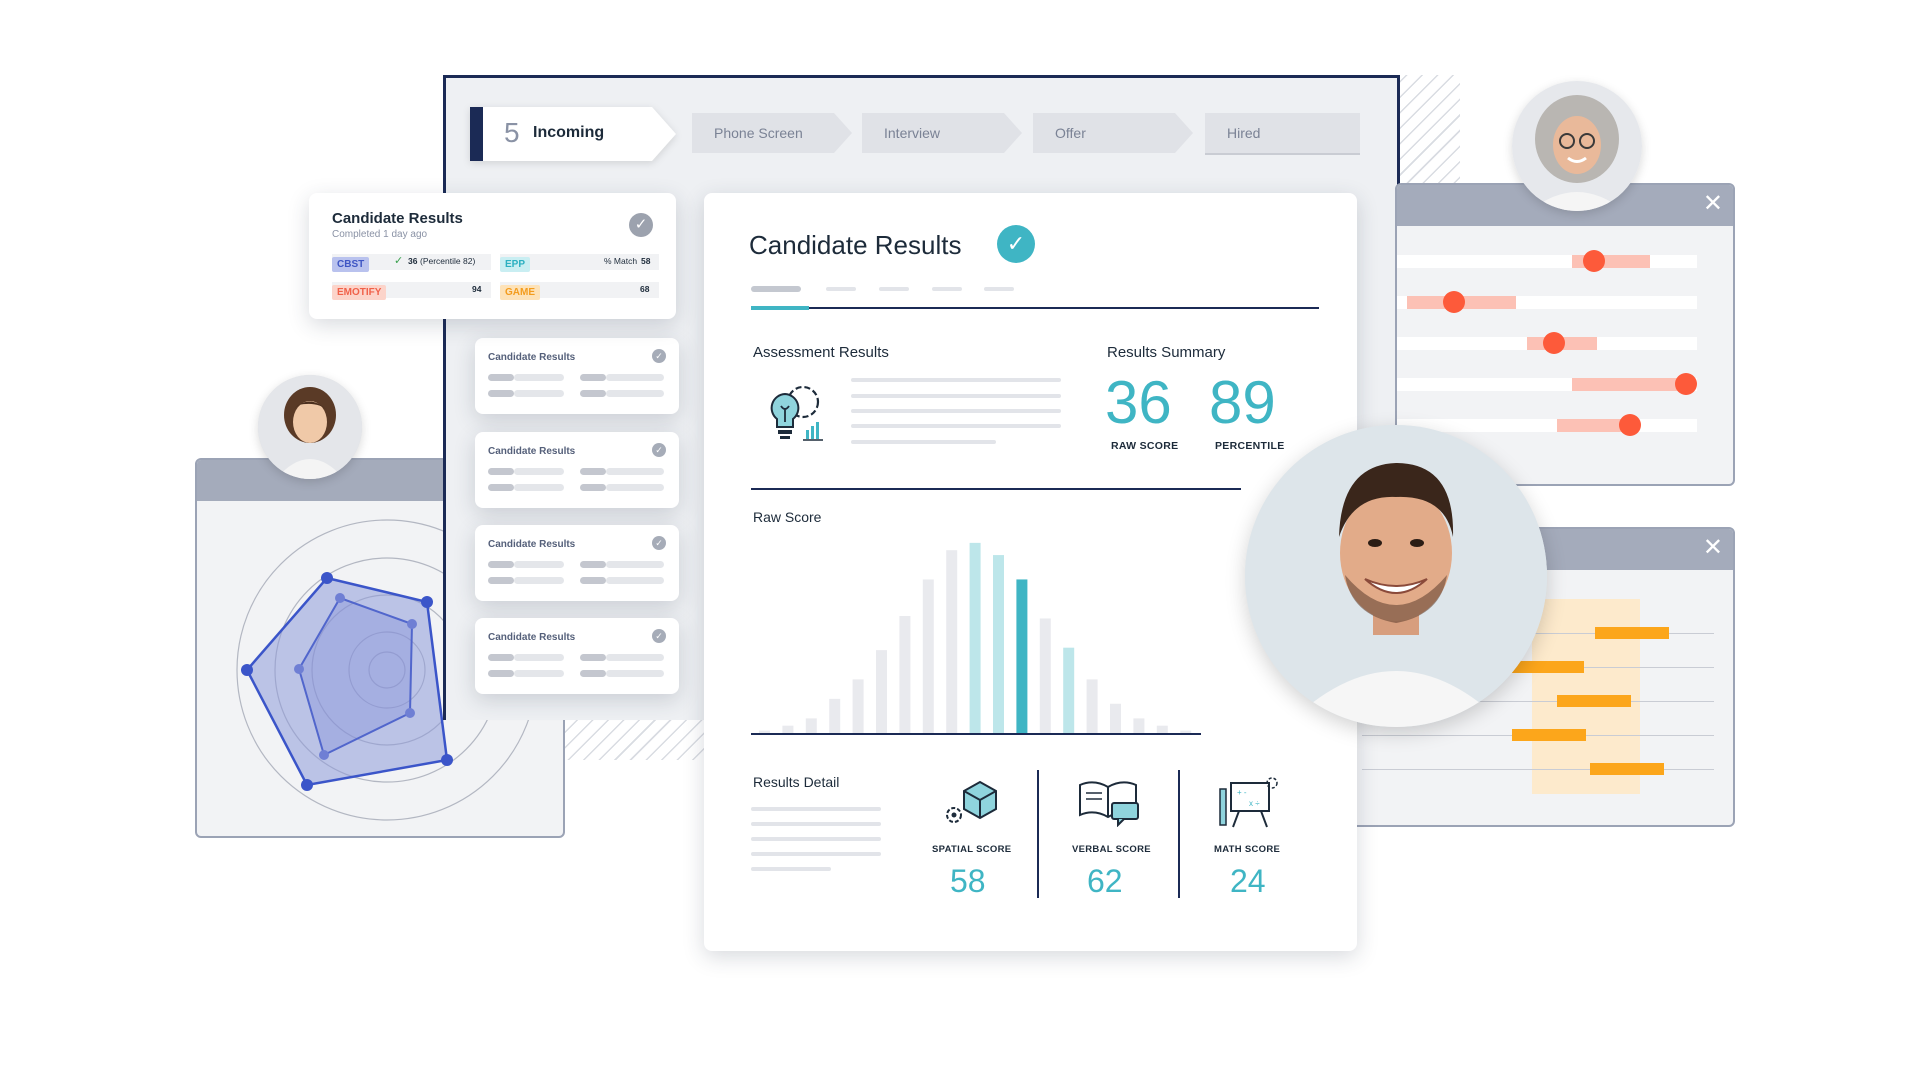 The width and height of the screenshot is (1920, 1080). What do you see at coordinates (855, 245) in the screenshot?
I see `main-card-title: Candidate Results` at bounding box center [855, 245].